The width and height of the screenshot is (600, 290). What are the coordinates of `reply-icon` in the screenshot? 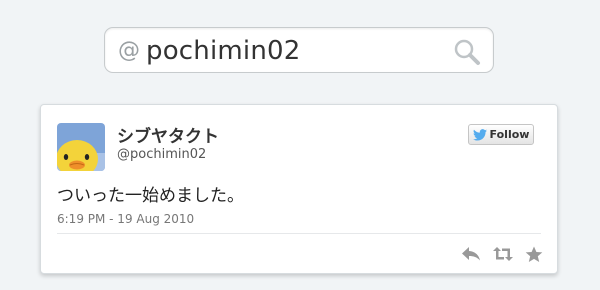 It's located at (471, 254).